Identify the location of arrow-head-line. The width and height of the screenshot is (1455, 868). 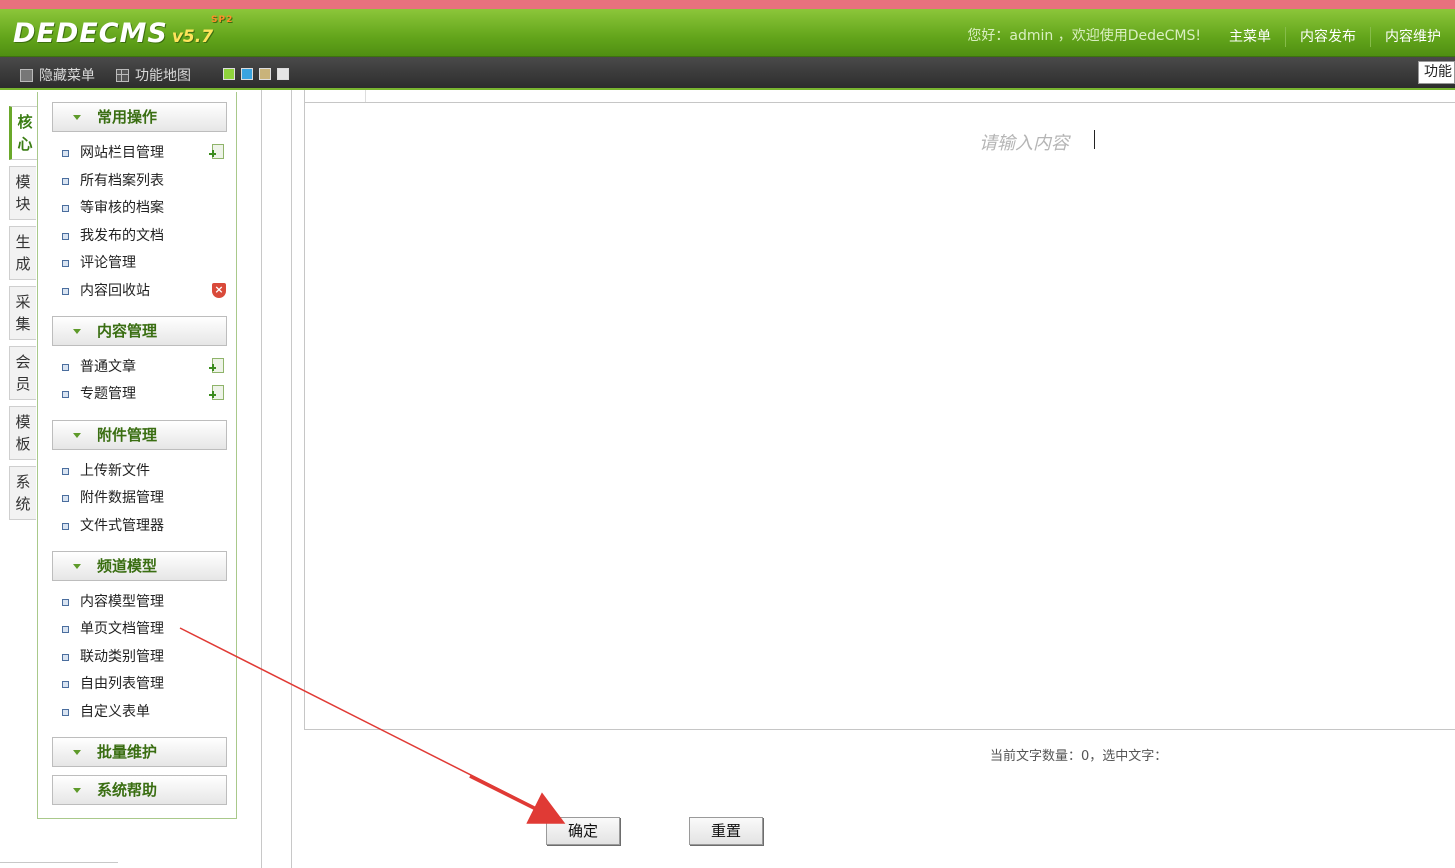
(517, 799).